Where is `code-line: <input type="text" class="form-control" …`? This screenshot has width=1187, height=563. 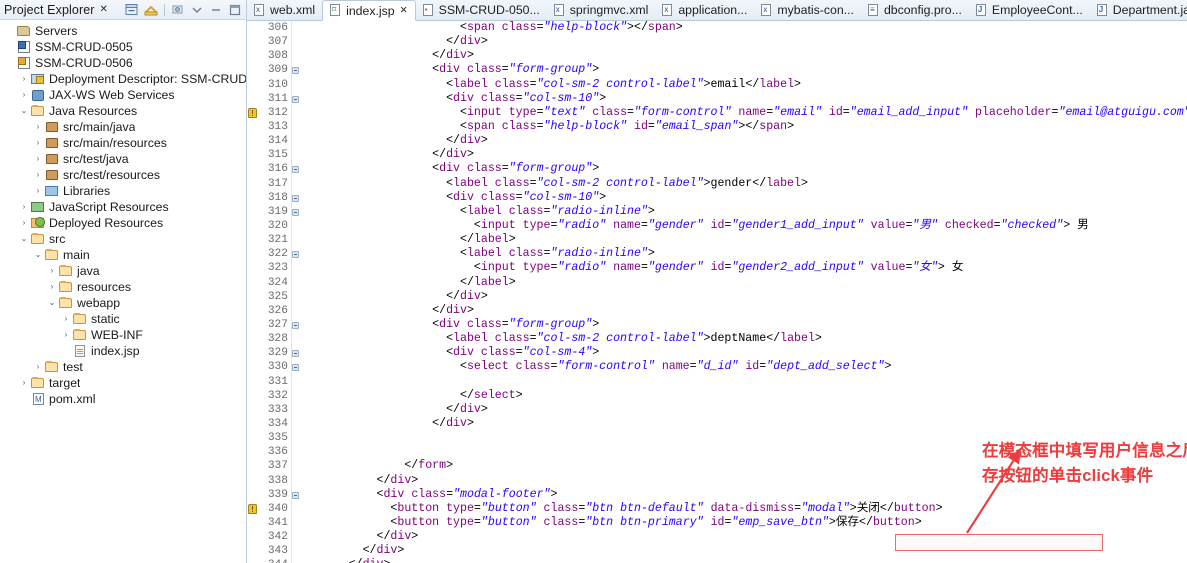 code-line: <input type="text" class="form-control" … is located at coordinates (740, 113).